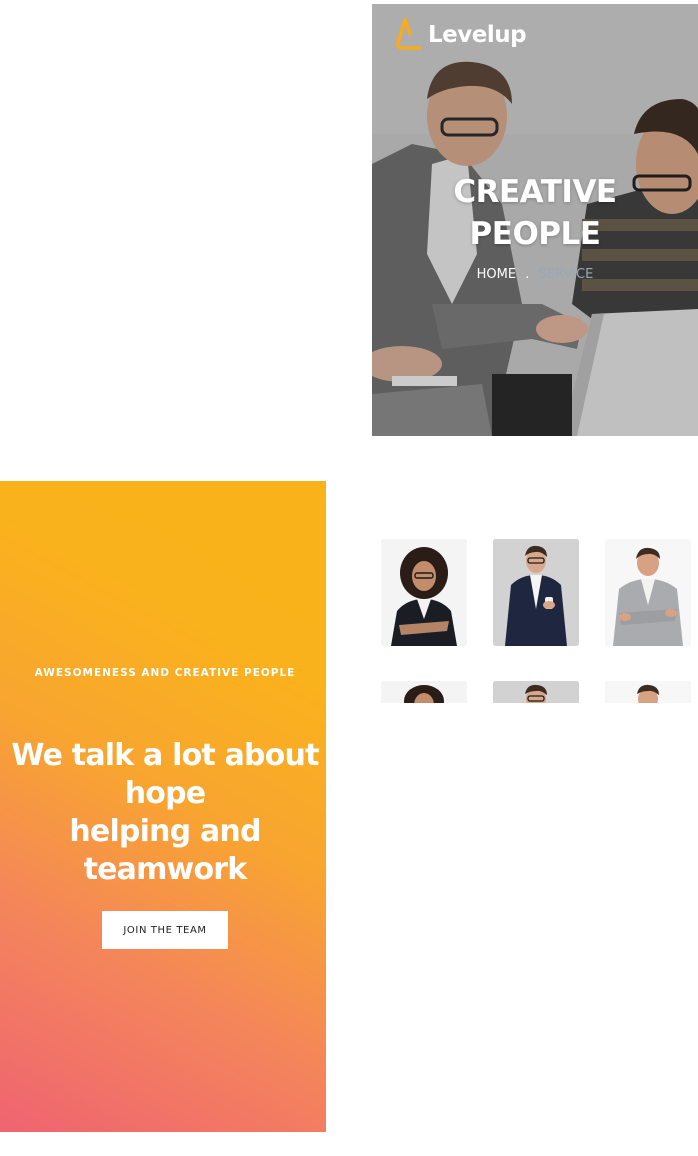 Image resolution: width=698 pixels, height=1156 pixels. I want to click on logo-icon, so click(409, 34).